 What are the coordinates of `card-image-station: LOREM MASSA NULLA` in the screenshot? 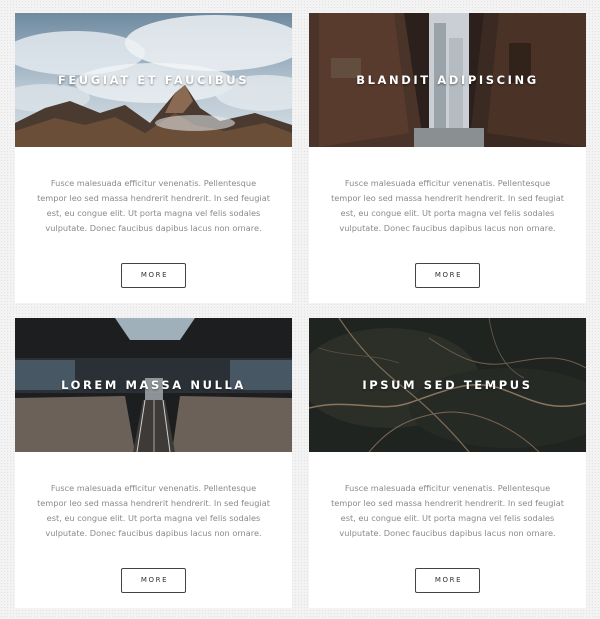 It's located at (153, 385).